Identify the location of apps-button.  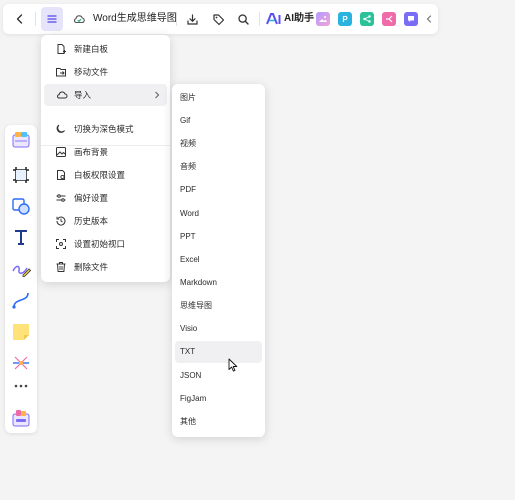
(21, 418).